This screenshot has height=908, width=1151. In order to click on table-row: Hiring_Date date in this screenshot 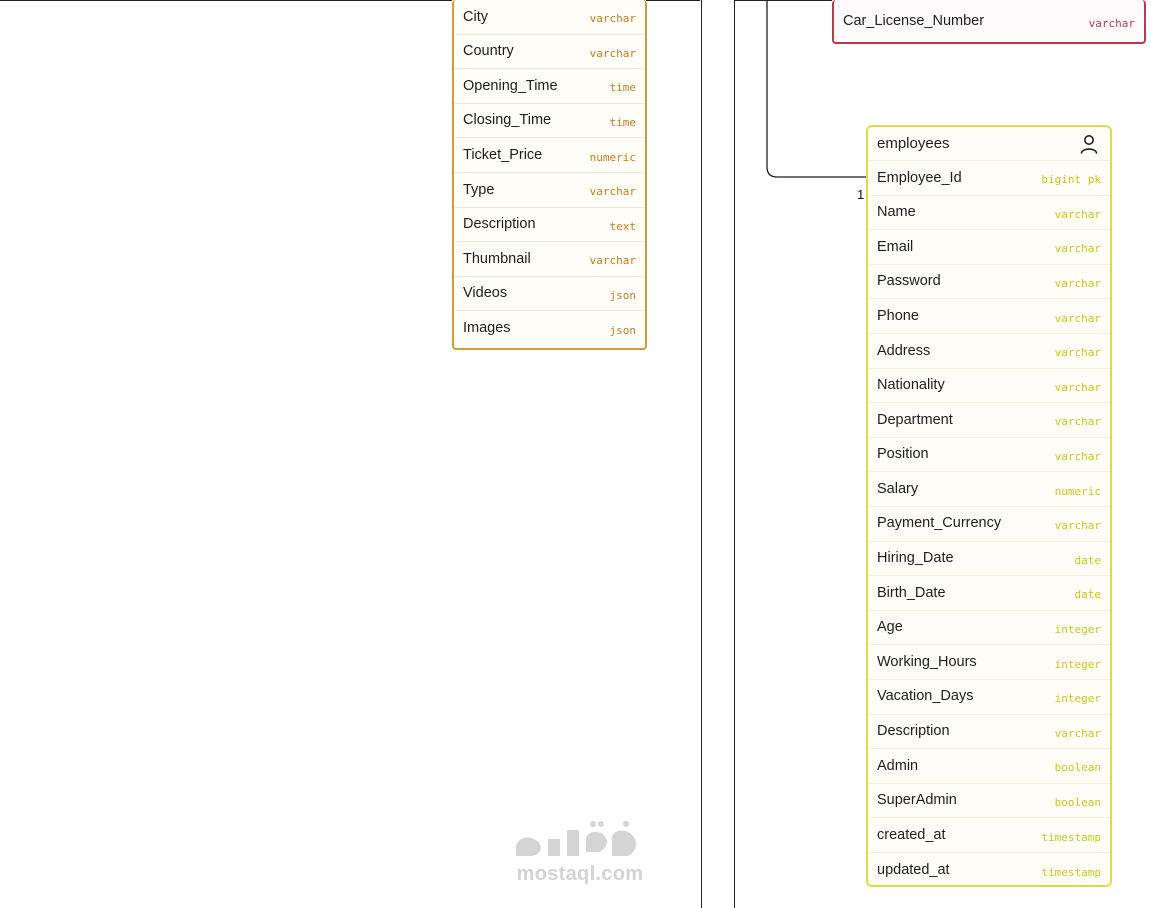, I will do `click(989, 559)`.